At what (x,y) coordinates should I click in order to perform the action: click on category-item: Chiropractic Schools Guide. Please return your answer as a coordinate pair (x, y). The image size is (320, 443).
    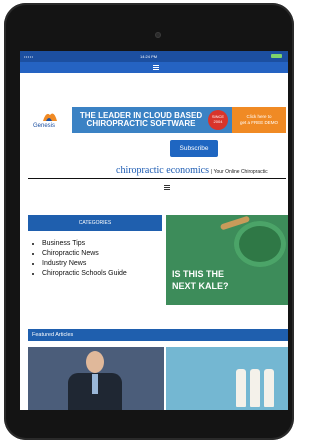
    Looking at the image, I should click on (84, 274).